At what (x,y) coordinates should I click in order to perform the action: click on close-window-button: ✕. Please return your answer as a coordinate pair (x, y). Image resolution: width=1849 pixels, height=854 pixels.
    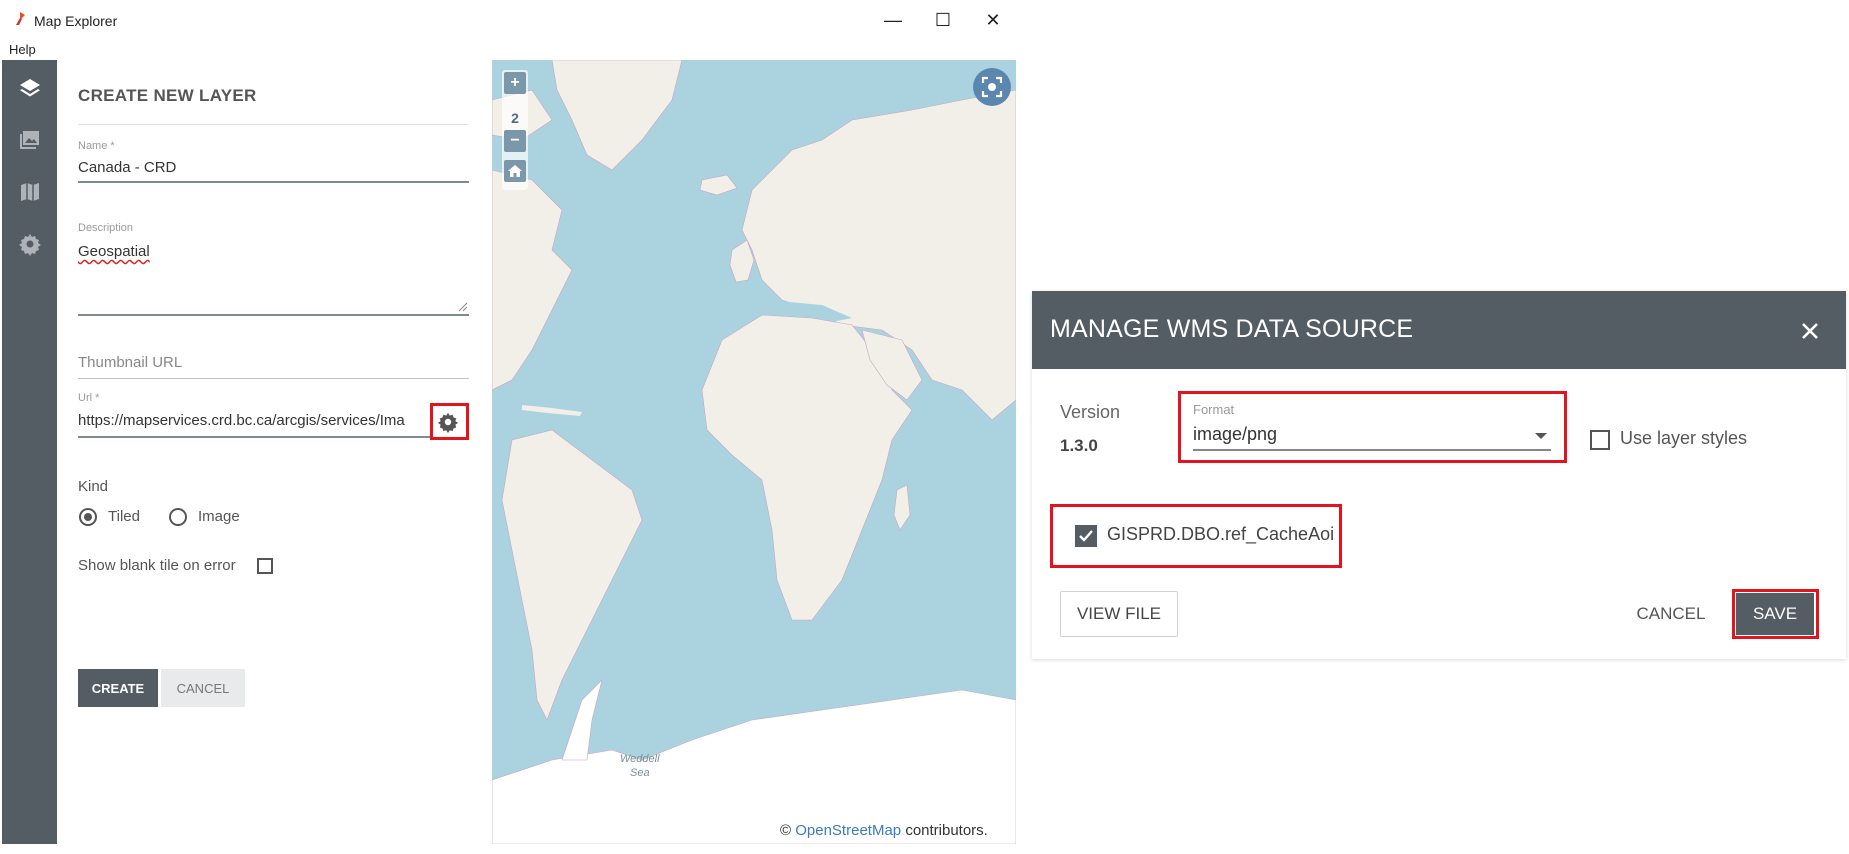
    Looking at the image, I should click on (993, 20).